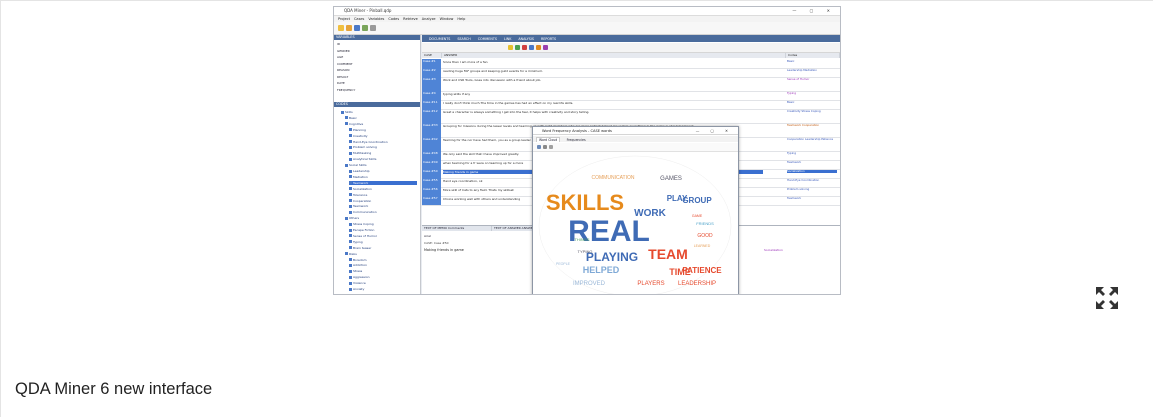 The width and height of the screenshot is (1153, 417). What do you see at coordinates (792, 153) in the screenshot?
I see `code-cell: Typing` at bounding box center [792, 153].